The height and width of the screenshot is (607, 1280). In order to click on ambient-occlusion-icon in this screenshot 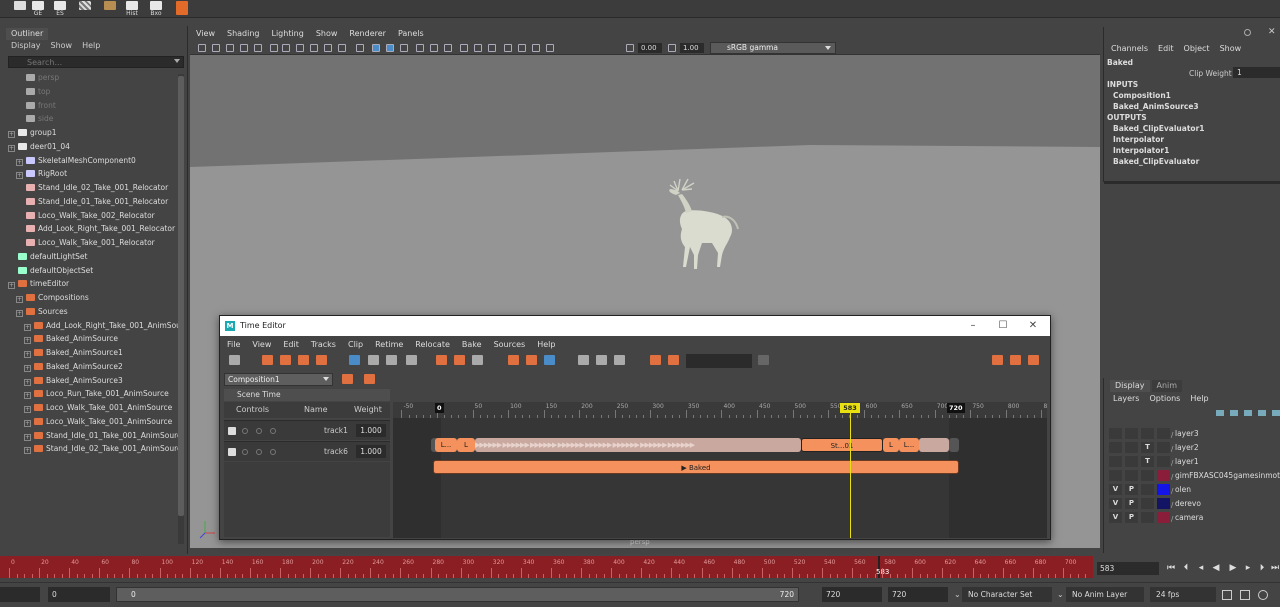, I will do `click(448, 48)`.